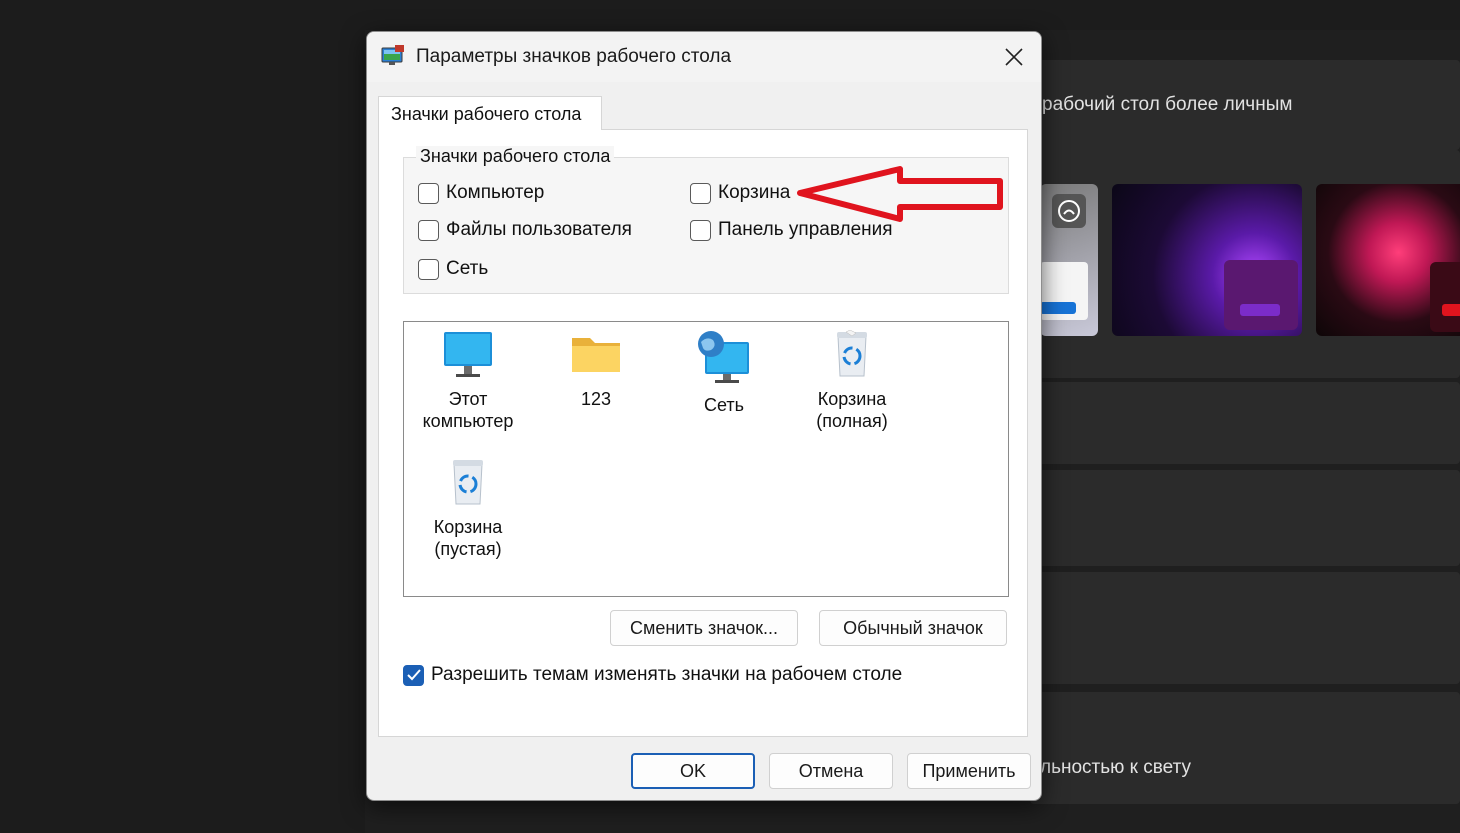  What do you see at coordinates (596, 399) in the screenshot?
I see `icon-item-label: 123` at bounding box center [596, 399].